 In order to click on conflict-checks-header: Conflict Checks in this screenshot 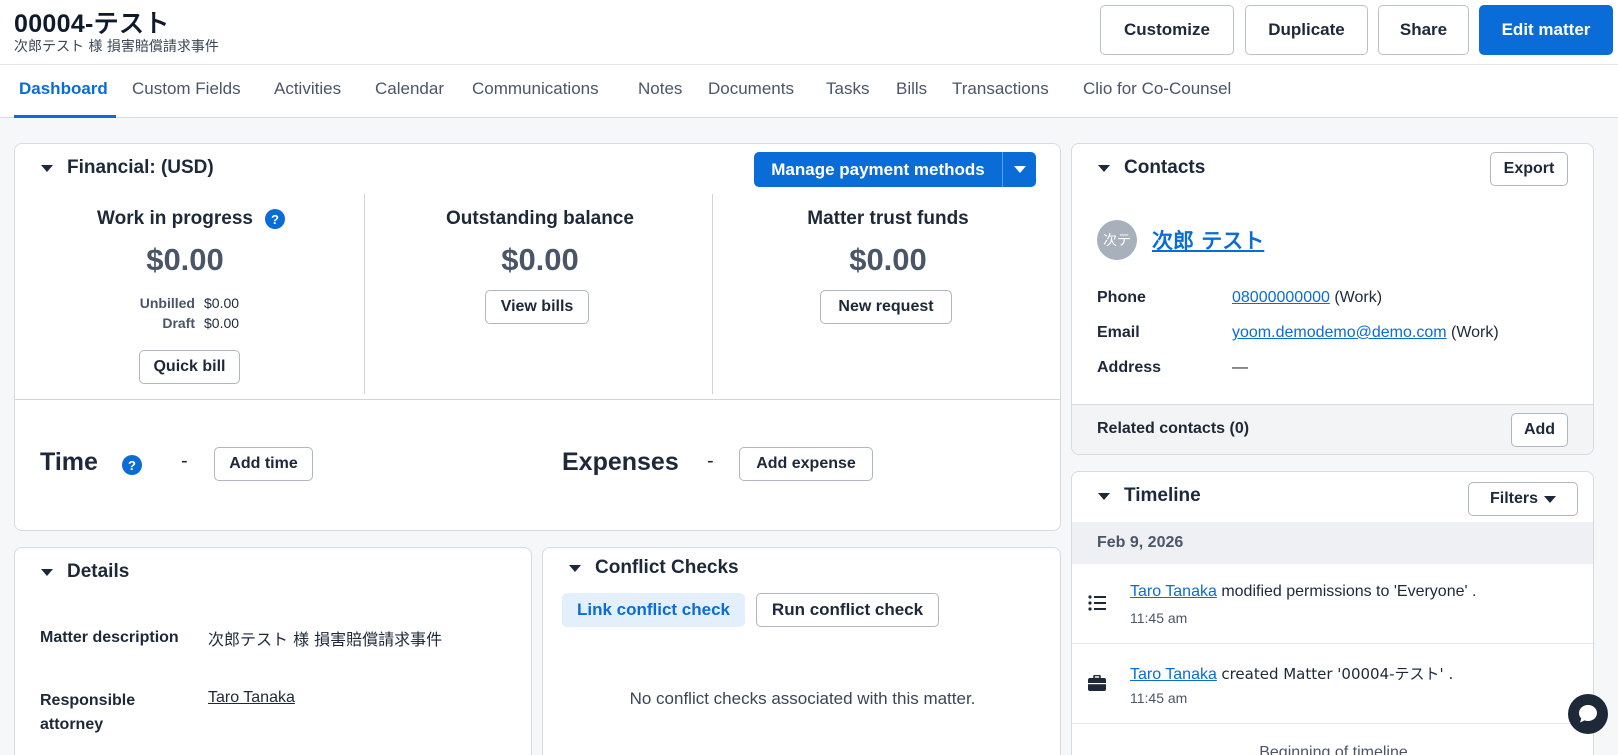, I will do `click(654, 568)`.